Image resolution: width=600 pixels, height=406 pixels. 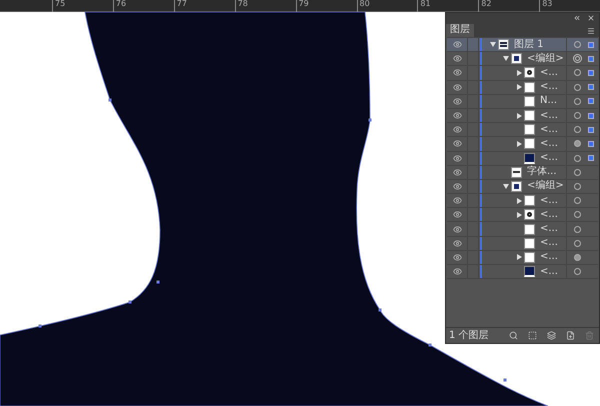 What do you see at coordinates (460, 30) in the screenshot?
I see `panel-tab: 图层` at bounding box center [460, 30].